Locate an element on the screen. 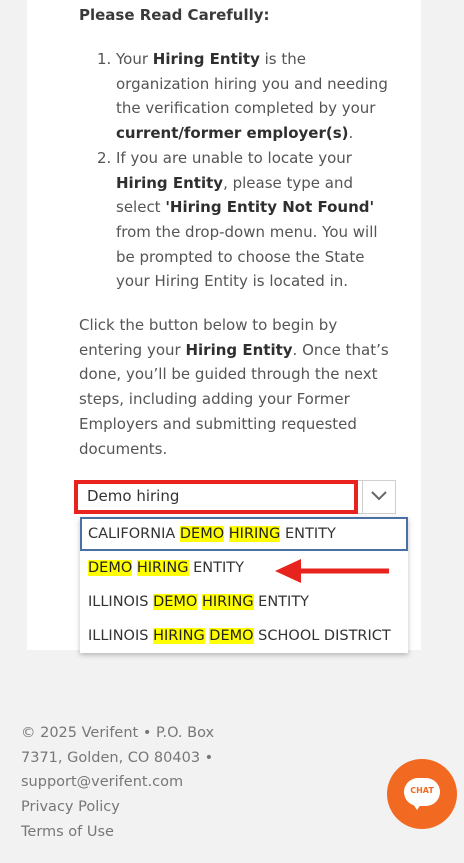 The image size is (464, 863). dropdown-option: CALIFORNIA DEMO HIRING ENTITY is located at coordinates (244, 534).